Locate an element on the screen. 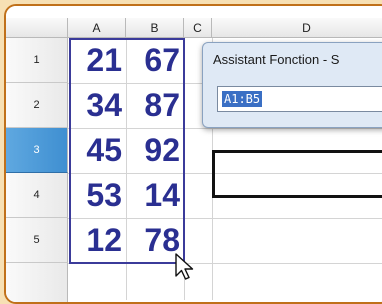 Image resolution: width=382 pixels, height=304 pixels. row-header-2: 2 is located at coordinates (37, 105).